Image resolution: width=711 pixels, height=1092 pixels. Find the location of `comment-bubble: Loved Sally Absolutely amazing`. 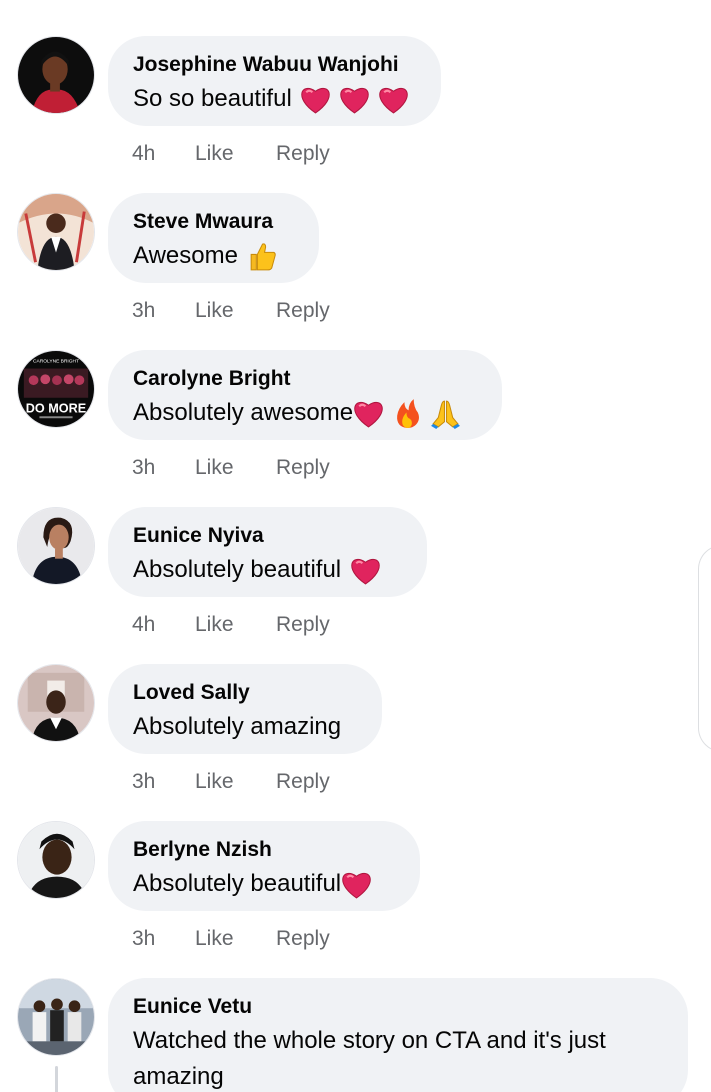

comment-bubble: Loved Sally Absolutely amazing is located at coordinates (245, 709).